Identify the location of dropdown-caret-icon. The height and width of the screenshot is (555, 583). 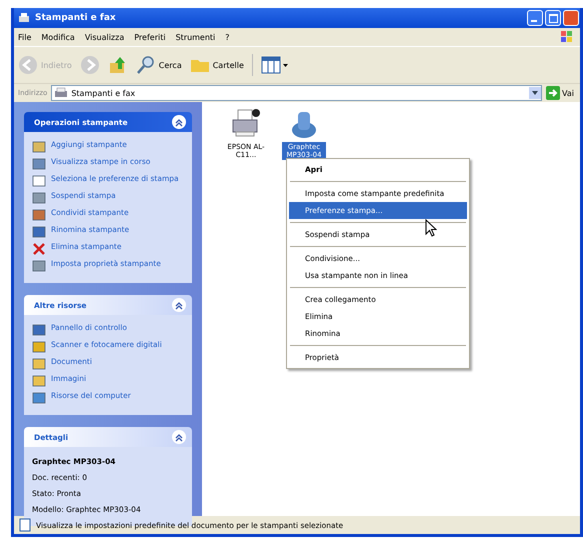
(535, 93).